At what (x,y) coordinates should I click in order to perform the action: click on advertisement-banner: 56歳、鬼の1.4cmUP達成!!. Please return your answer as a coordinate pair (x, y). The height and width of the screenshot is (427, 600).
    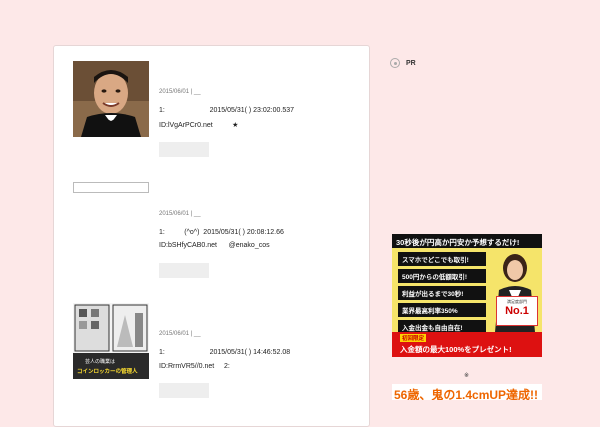
    Looking at the image, I should click on (467, 392).